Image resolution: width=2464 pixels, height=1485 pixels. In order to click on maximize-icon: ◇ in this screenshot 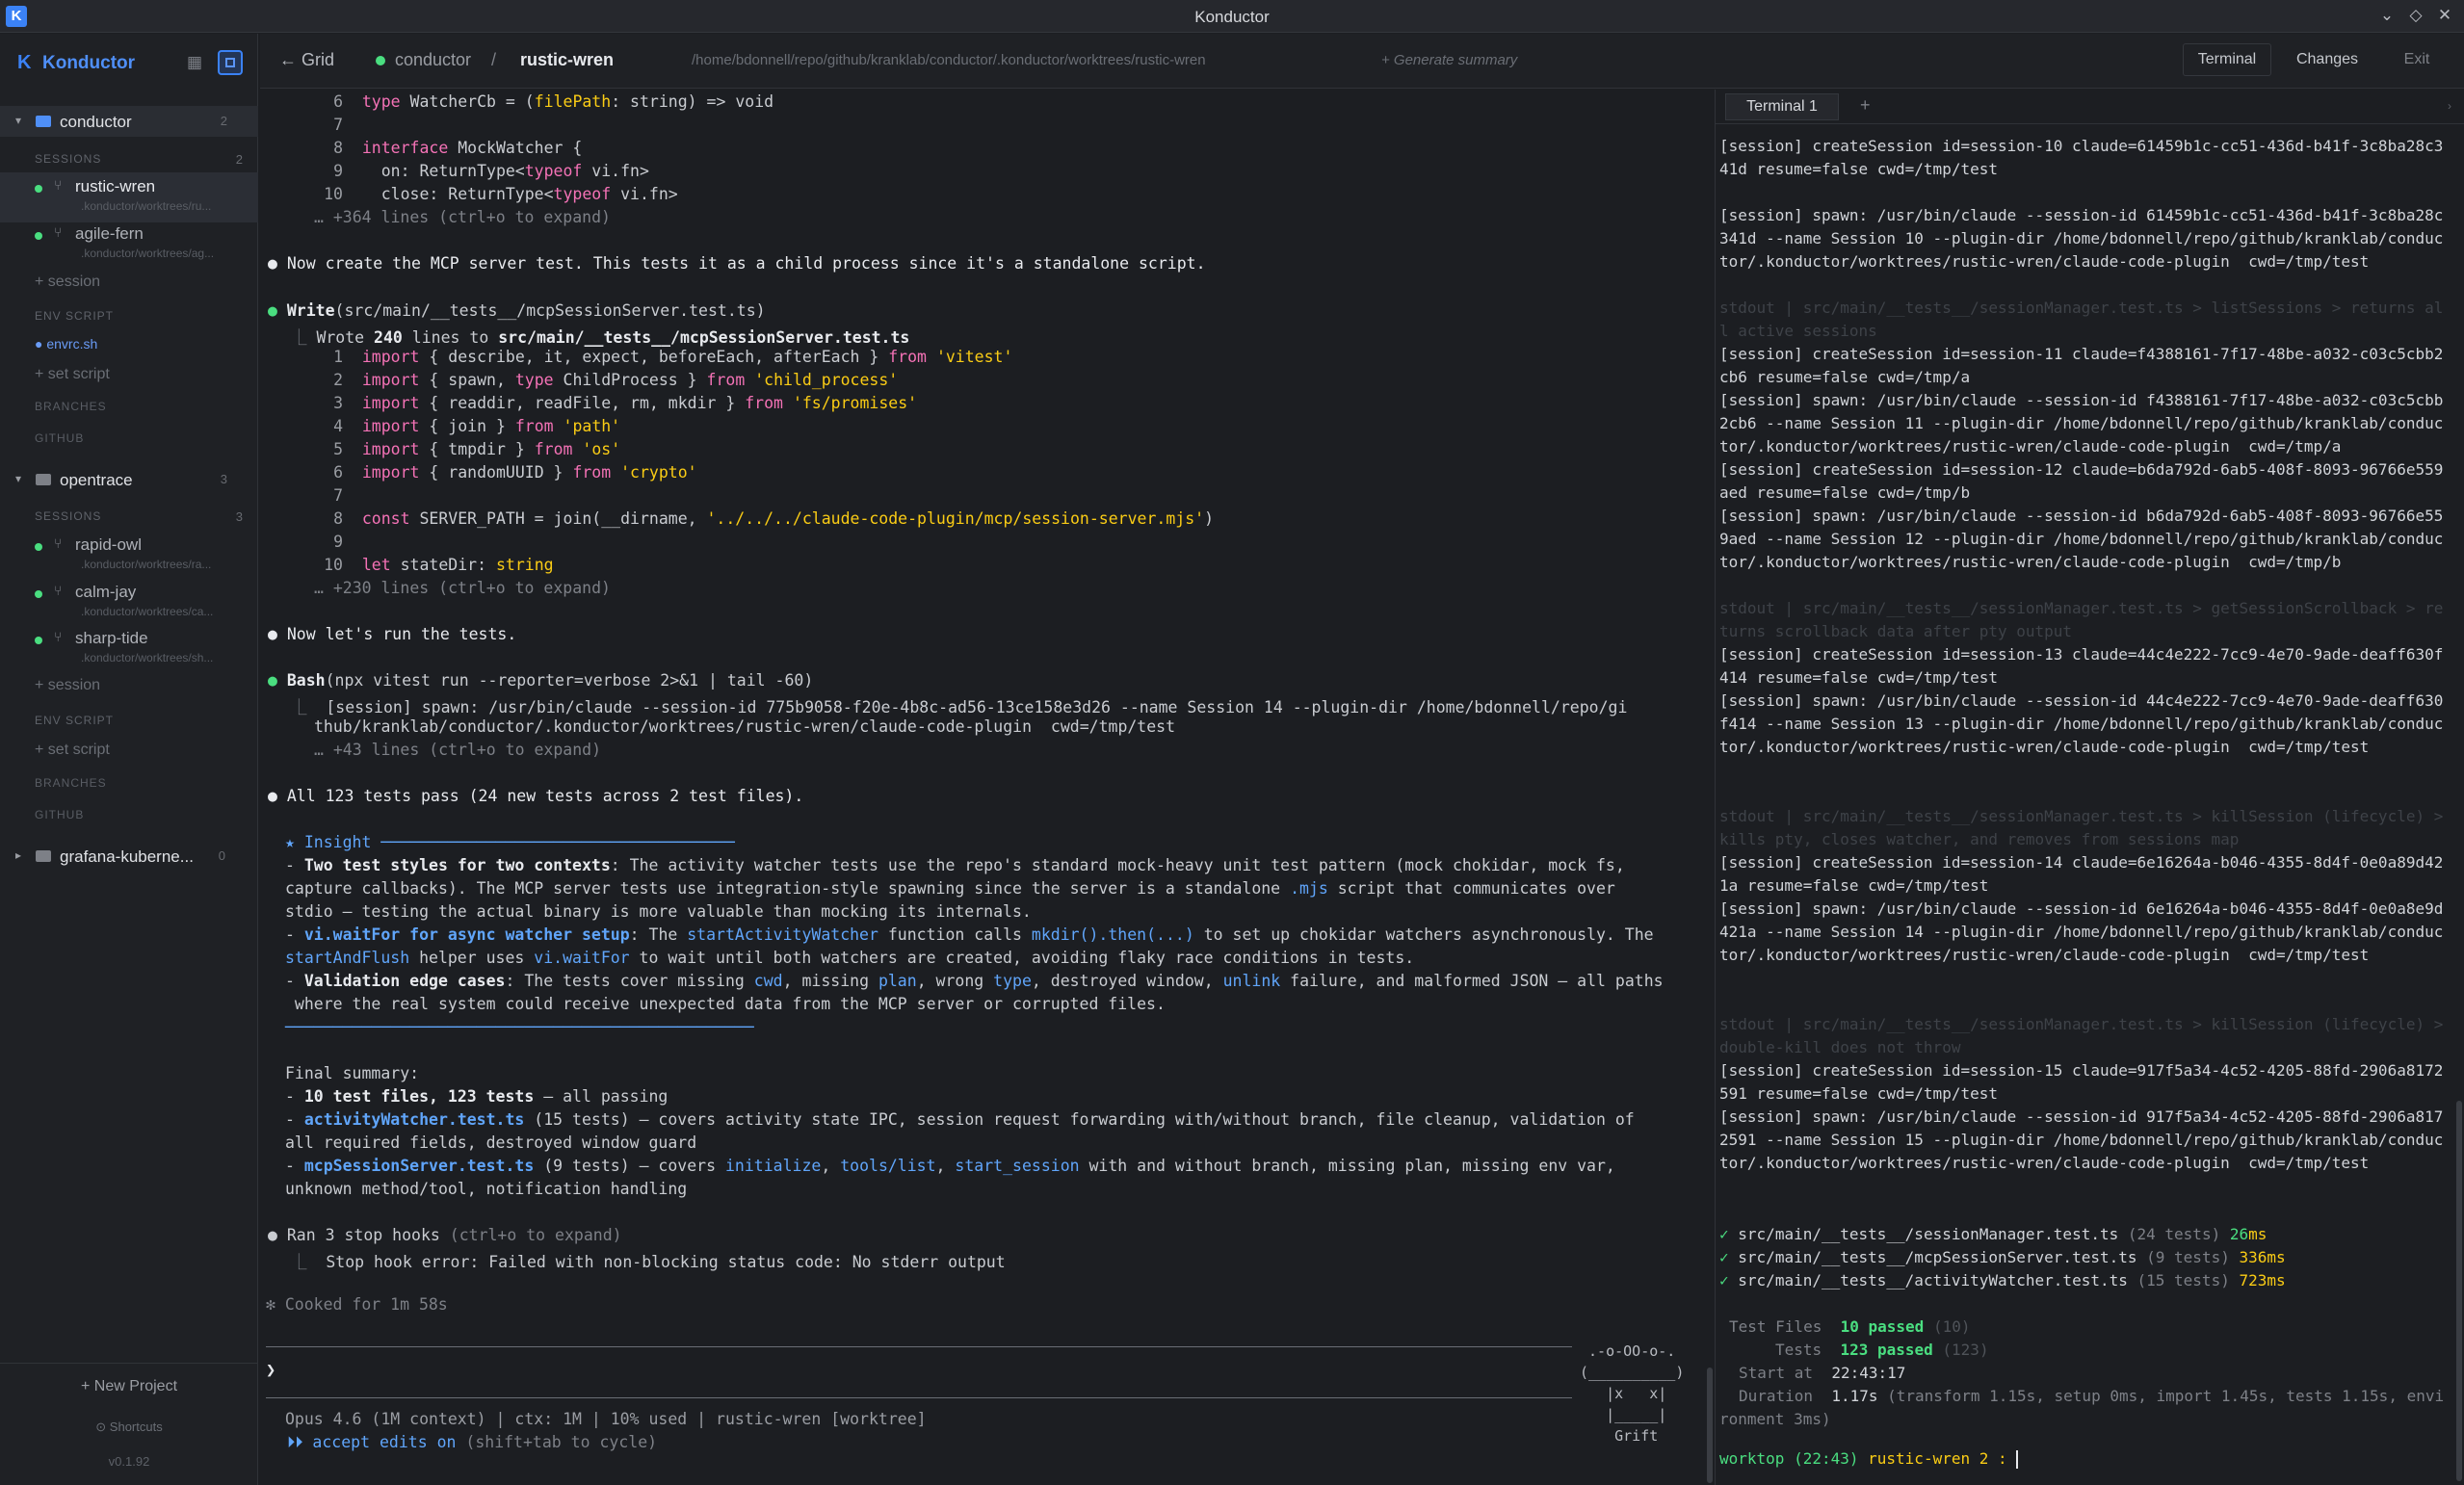, I will do `click(2415, 16)`.